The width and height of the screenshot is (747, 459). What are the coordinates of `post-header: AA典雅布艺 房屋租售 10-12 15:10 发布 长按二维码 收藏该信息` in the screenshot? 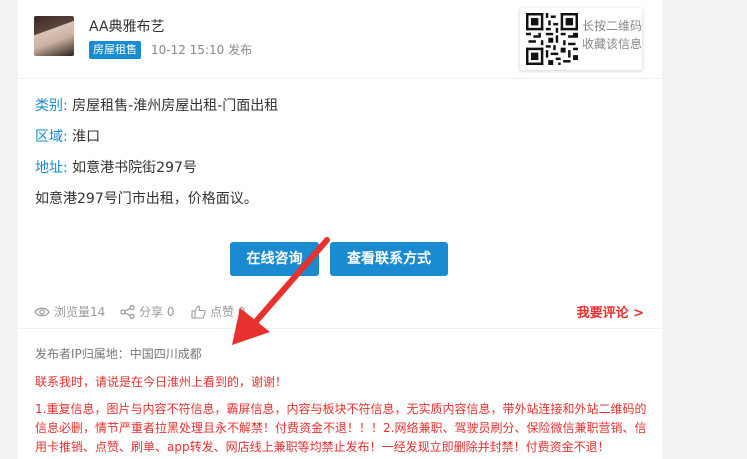 It's located at (340, 39).